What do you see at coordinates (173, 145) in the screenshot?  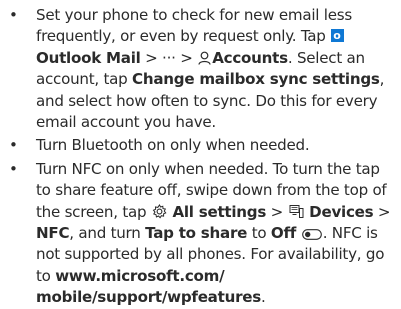 I see `text-segment: Turn Bluetooth on only when needed.` at bounding box center [173, 145].